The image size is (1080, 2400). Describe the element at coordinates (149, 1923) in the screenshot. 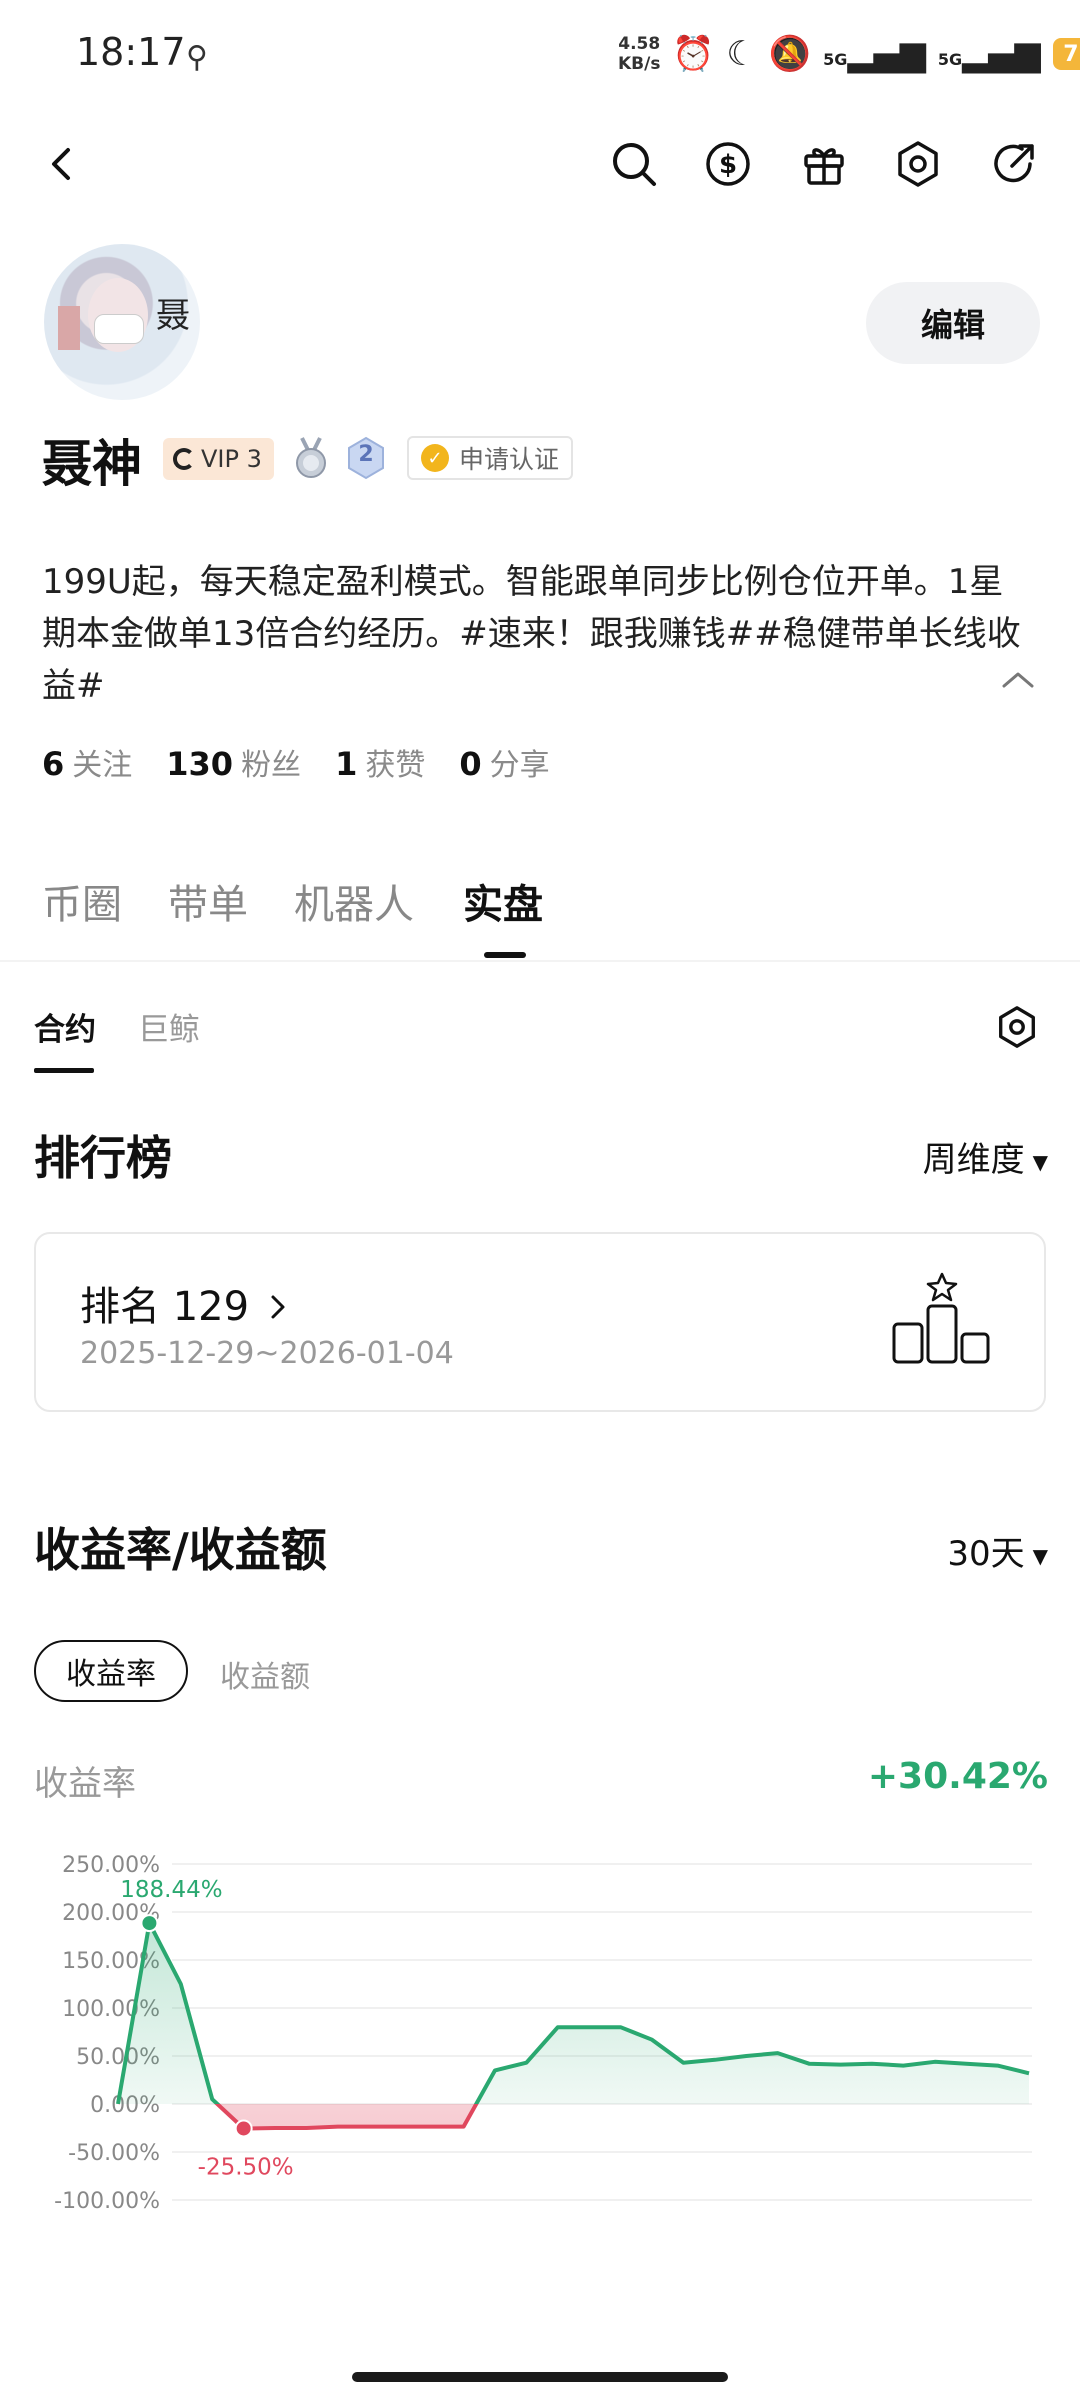

I see `max-point-marker` at that location.